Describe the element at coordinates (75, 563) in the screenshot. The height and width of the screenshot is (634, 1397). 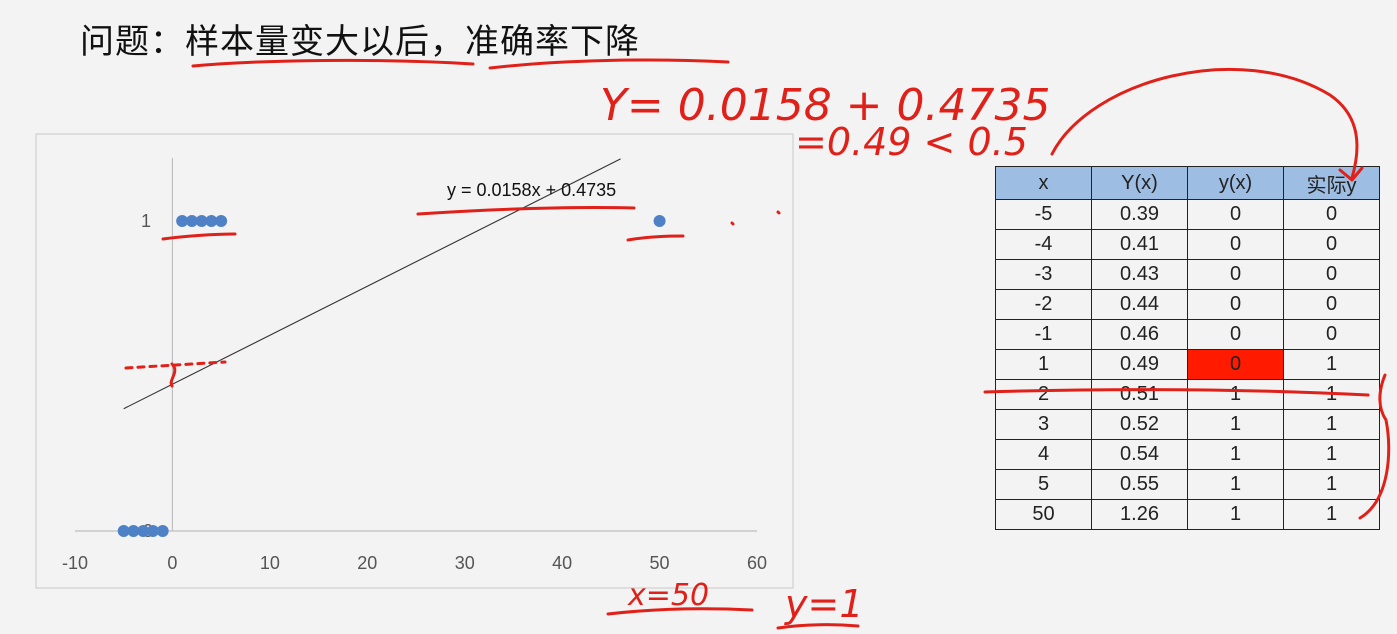
I see `x-tick-label: -10` at that location.